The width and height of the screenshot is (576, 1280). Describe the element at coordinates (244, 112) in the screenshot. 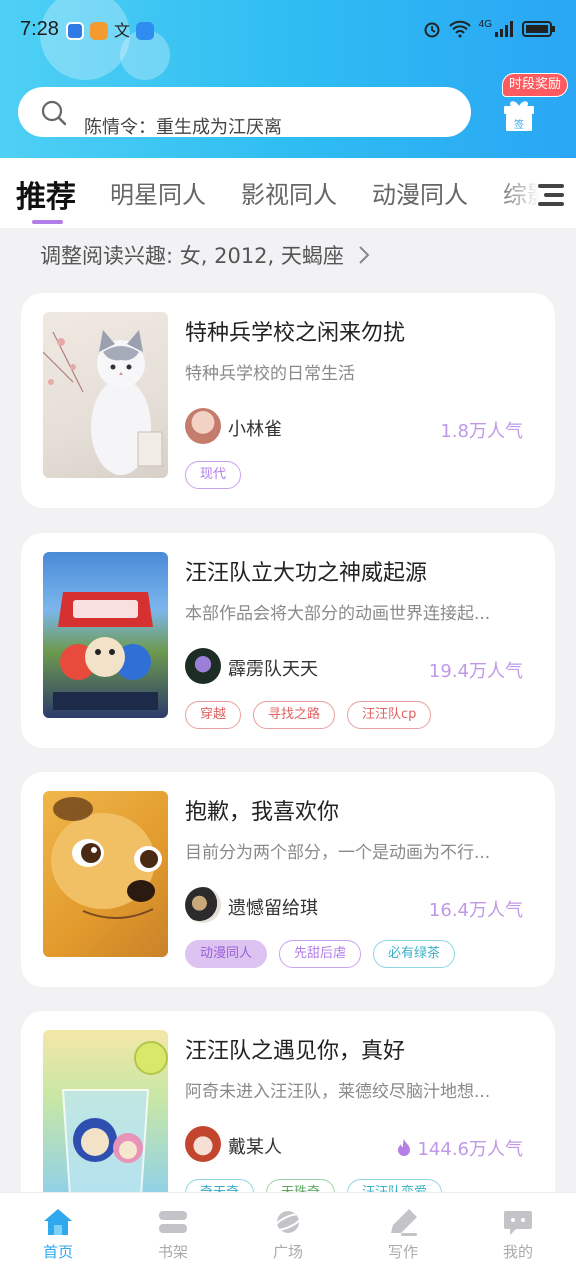

I see `search-bar: 陈情令：重生成为江厌离` at that location.